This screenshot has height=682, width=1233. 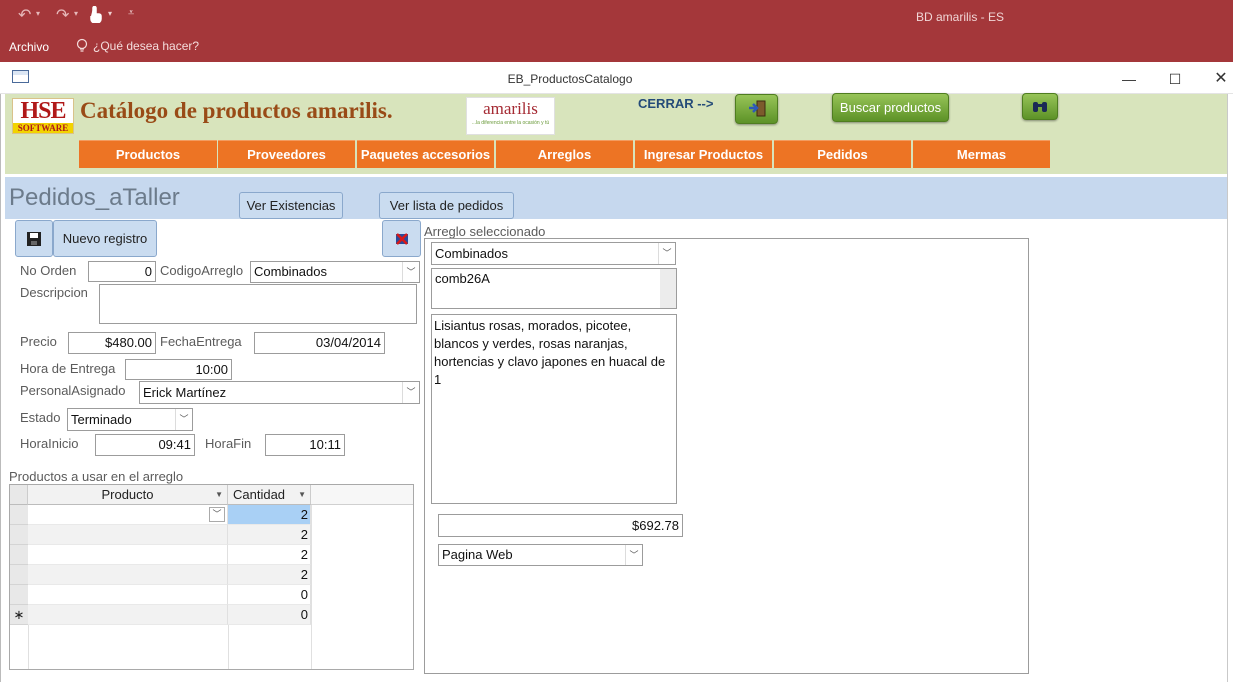 I want to click on arreglo-seleccionado-label: Arreglo seleccionado, so click(x=485, y=231).